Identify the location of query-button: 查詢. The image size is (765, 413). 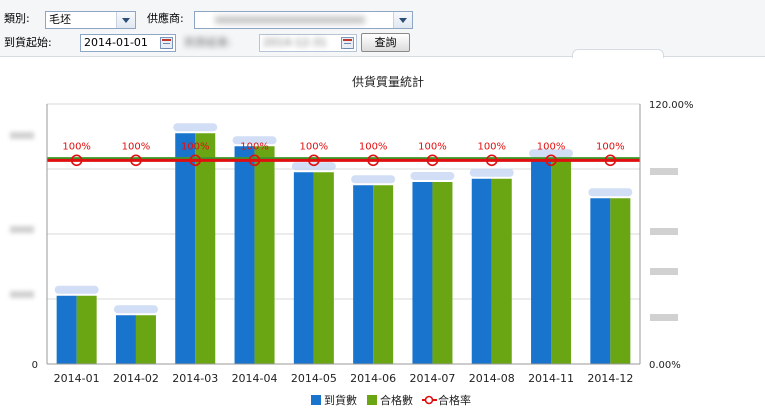
(385, 42).